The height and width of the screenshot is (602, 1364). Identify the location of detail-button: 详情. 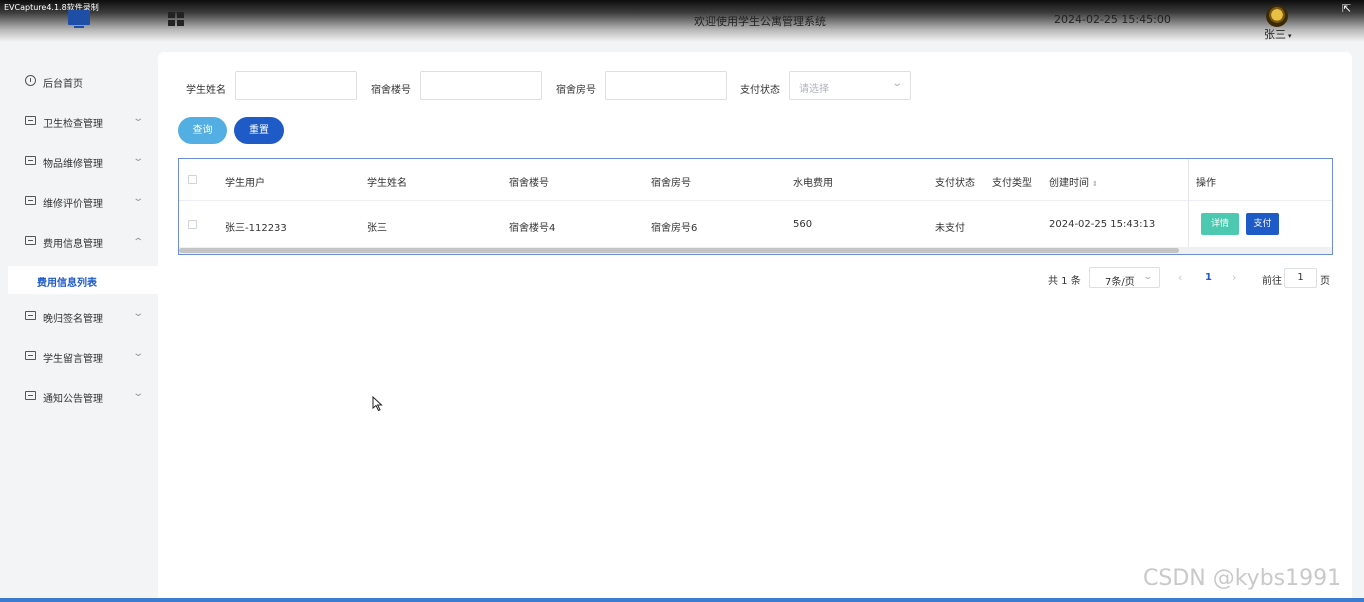
(1220, 224).